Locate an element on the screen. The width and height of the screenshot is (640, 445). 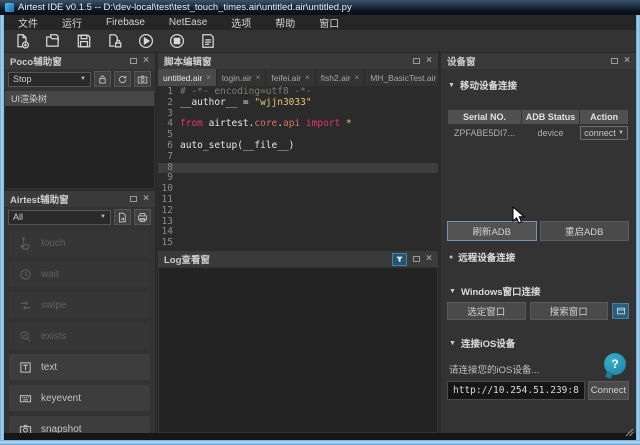
action-label: swipe is located at coordinates (54, 305).